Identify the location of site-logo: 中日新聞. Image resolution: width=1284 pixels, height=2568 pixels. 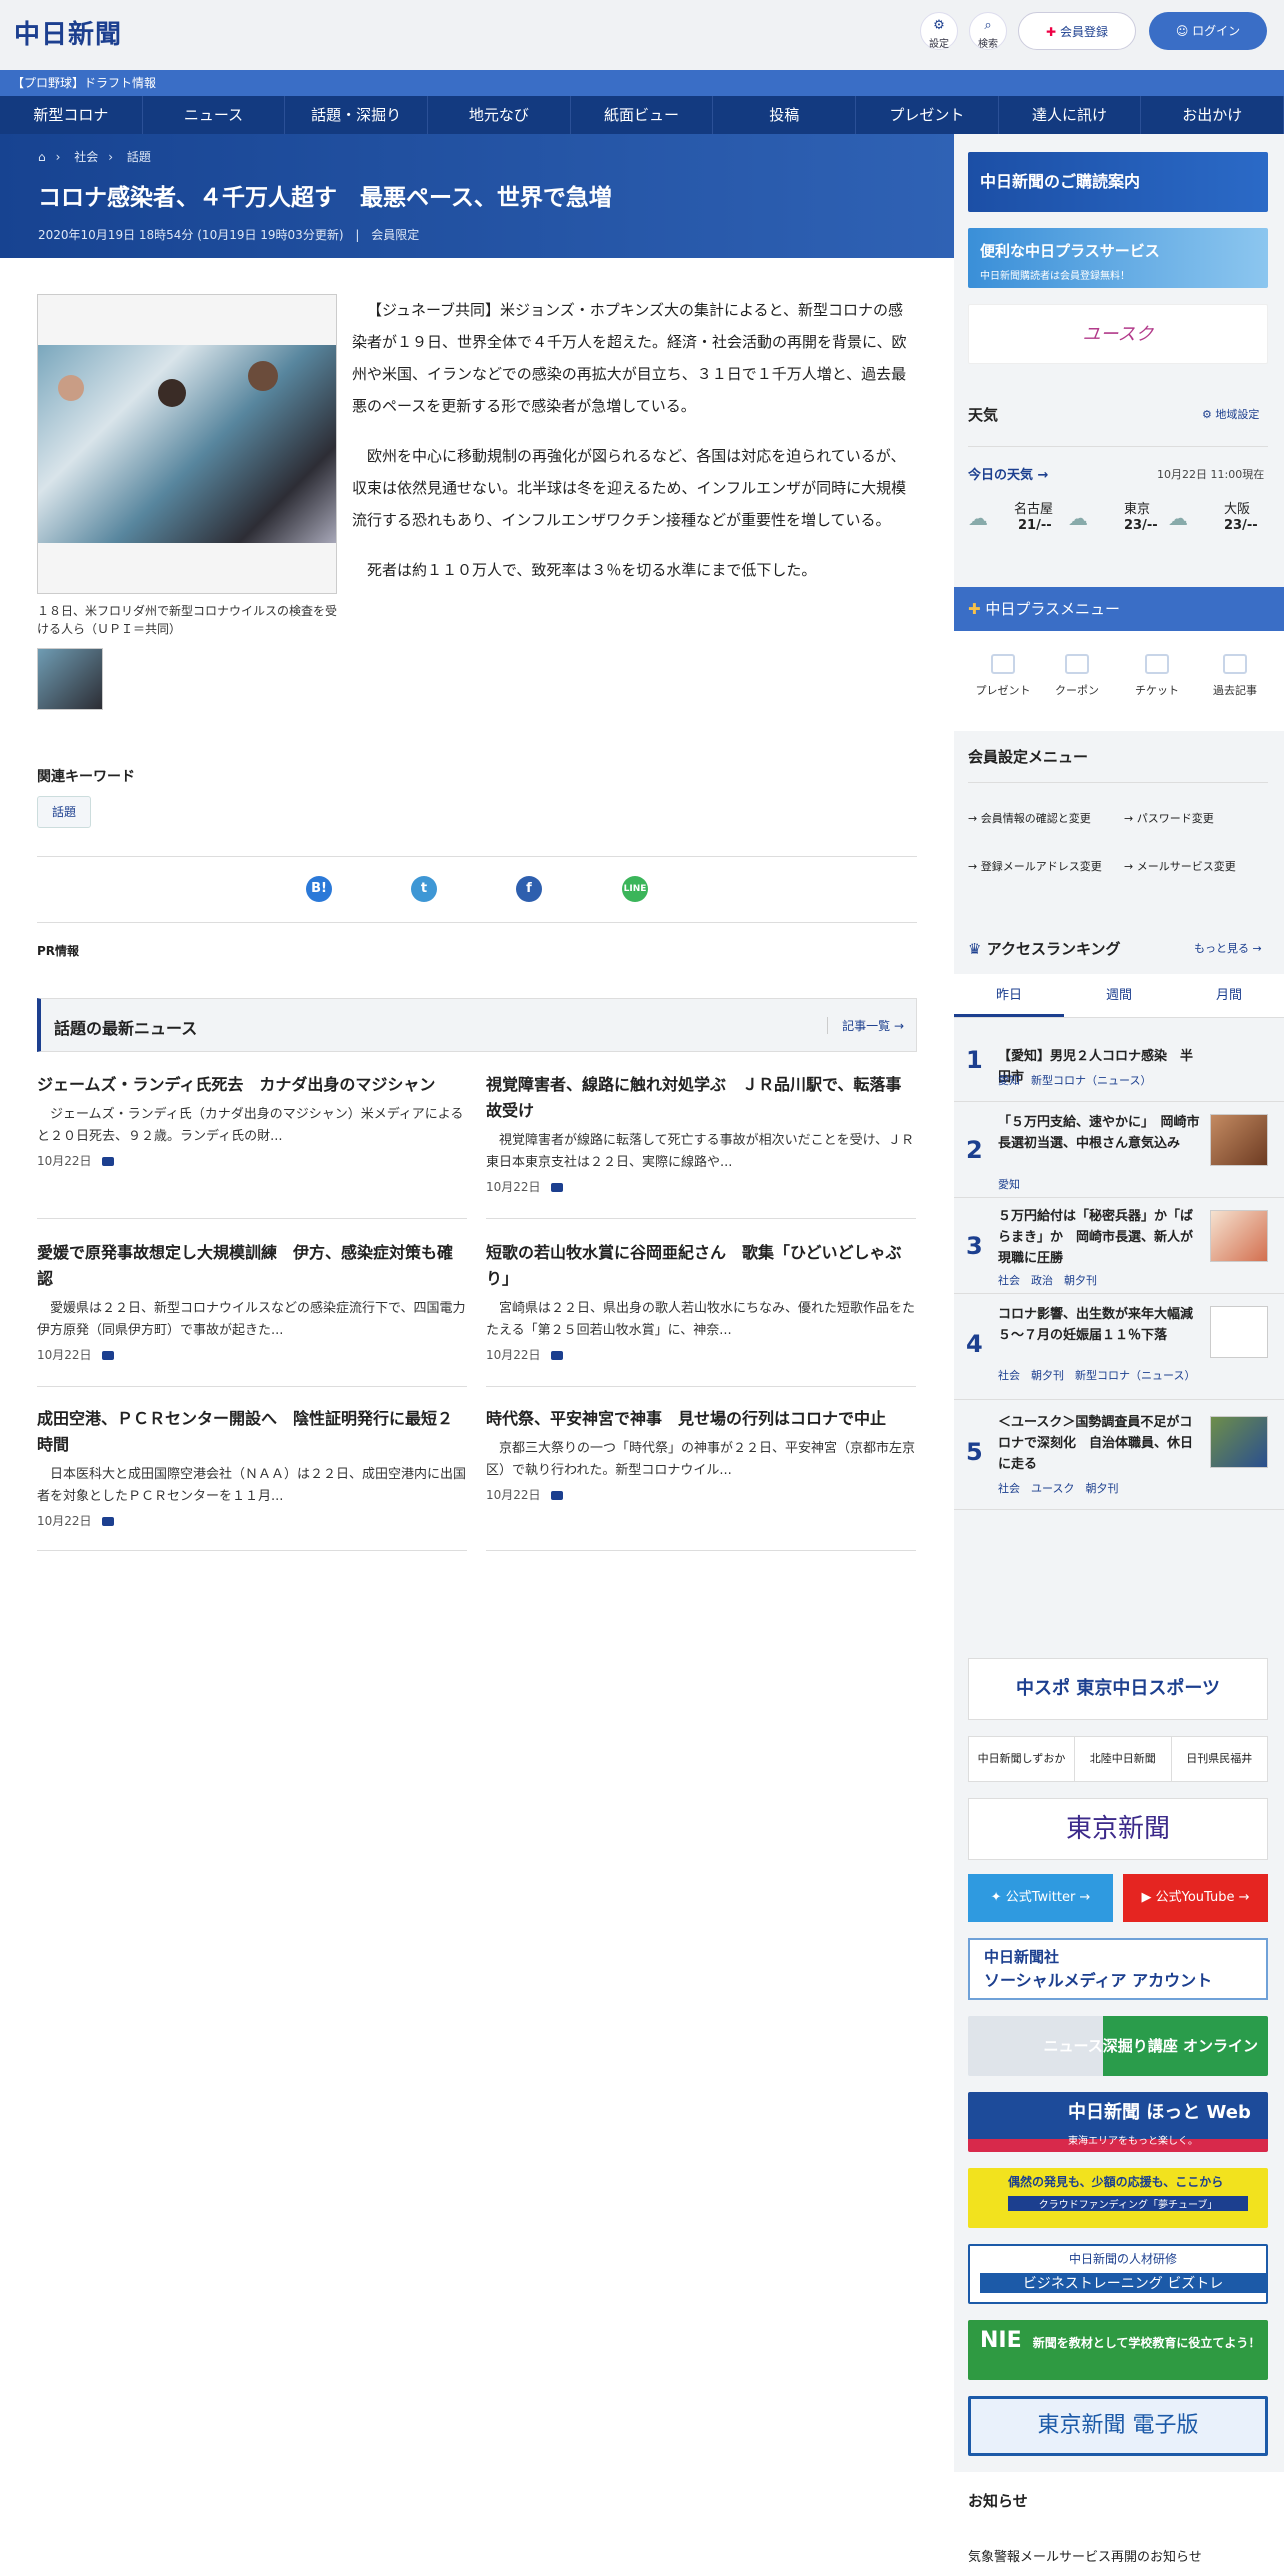
(68, 32).